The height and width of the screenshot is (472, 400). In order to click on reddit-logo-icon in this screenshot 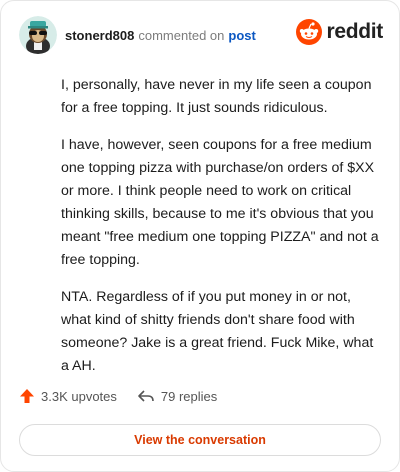, I will do `click(309, 32)`.